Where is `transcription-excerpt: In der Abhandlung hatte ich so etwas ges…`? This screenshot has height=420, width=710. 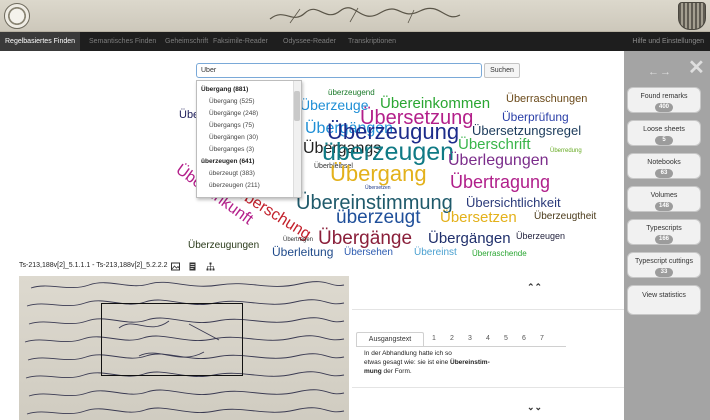 transcription-excerpt: In der Abhandlung hatte ich so etwas ges… is located at coordinates (439, 362).